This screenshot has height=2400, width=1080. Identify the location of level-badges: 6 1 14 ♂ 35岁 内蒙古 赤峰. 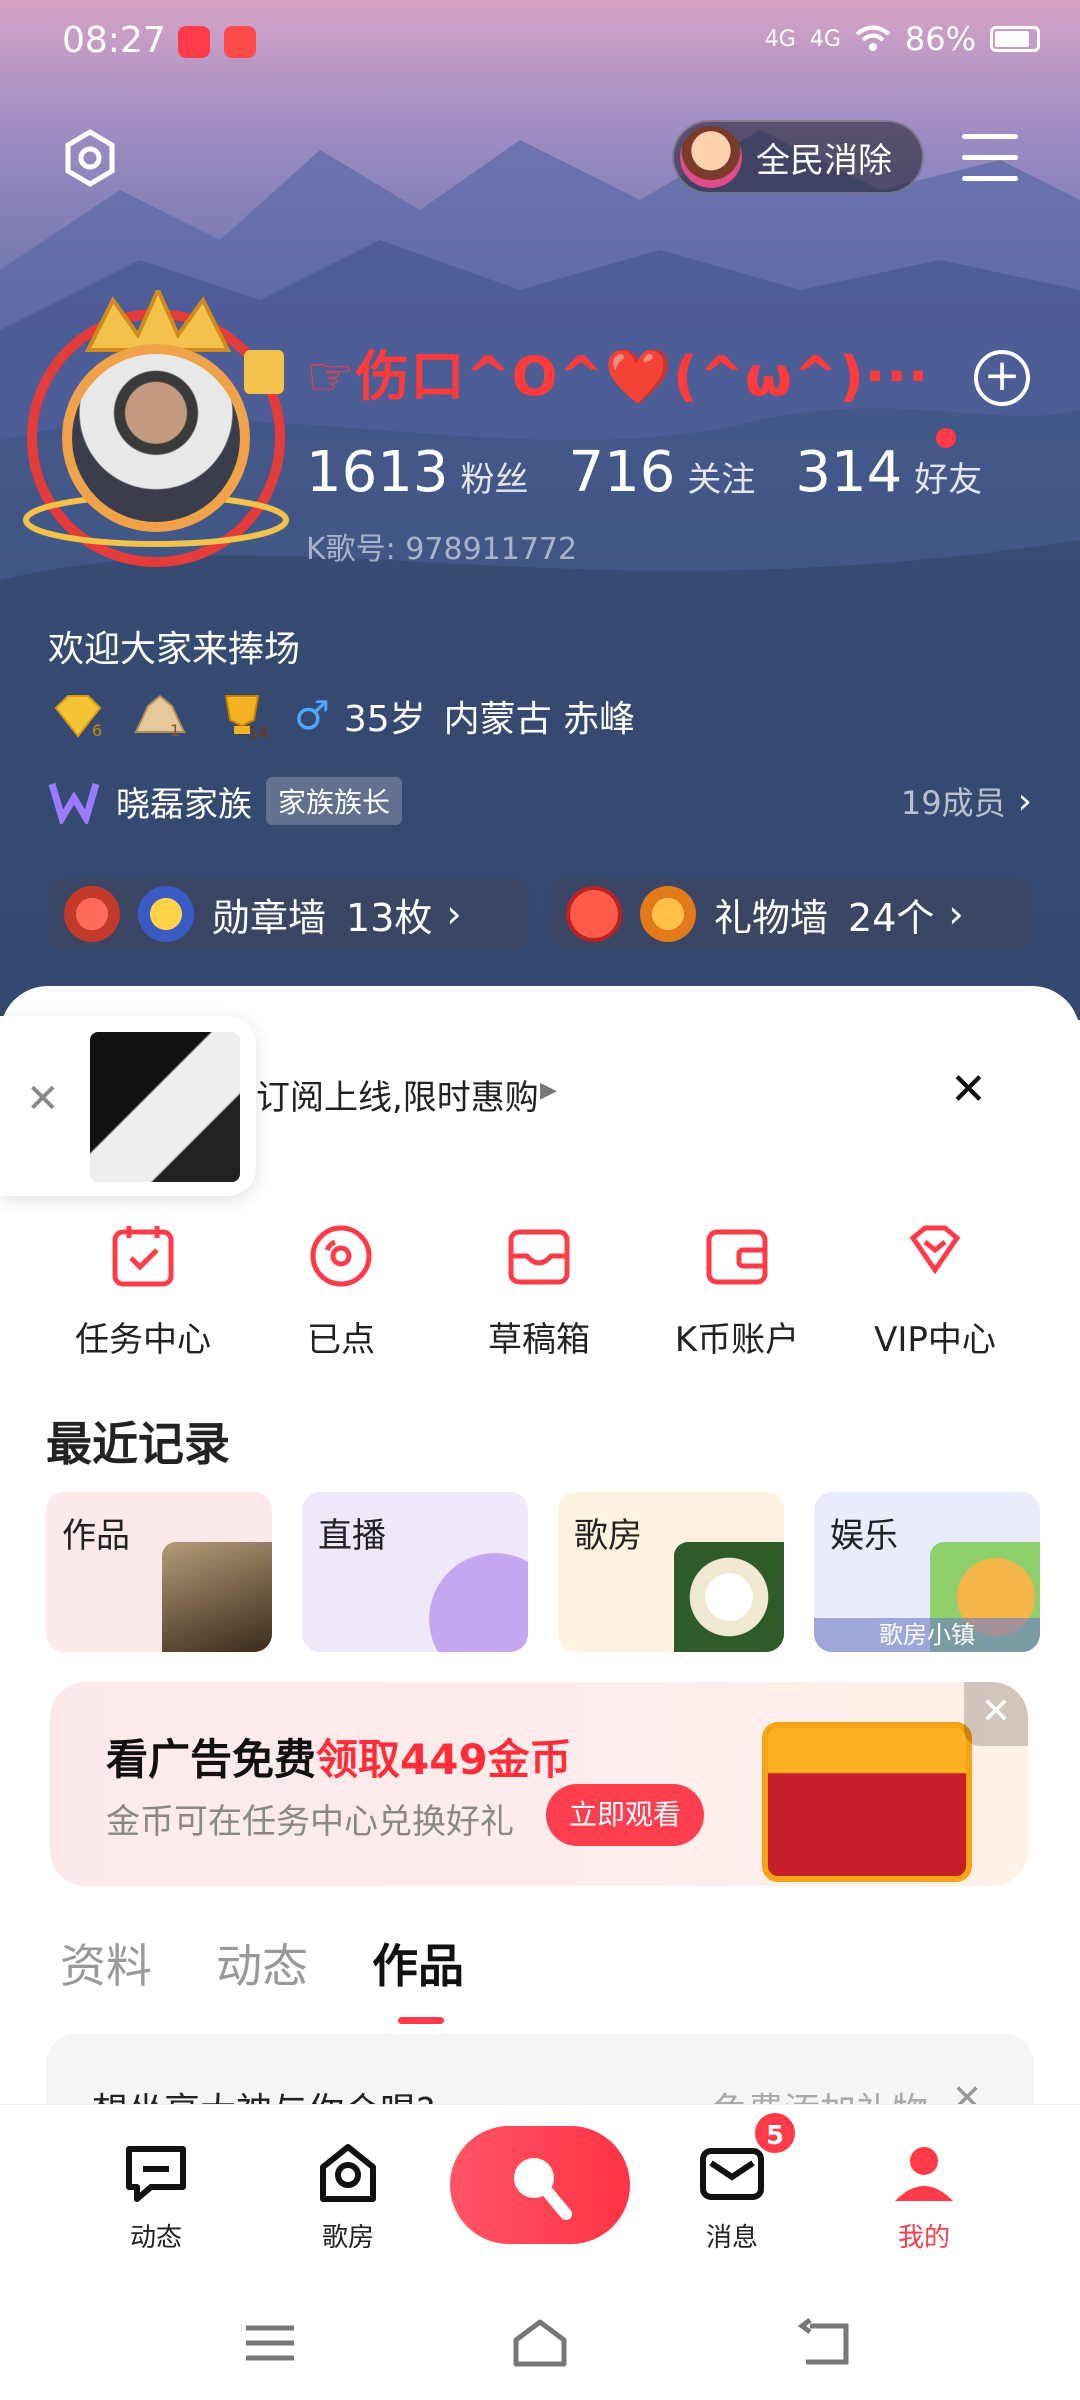
(341, 716).